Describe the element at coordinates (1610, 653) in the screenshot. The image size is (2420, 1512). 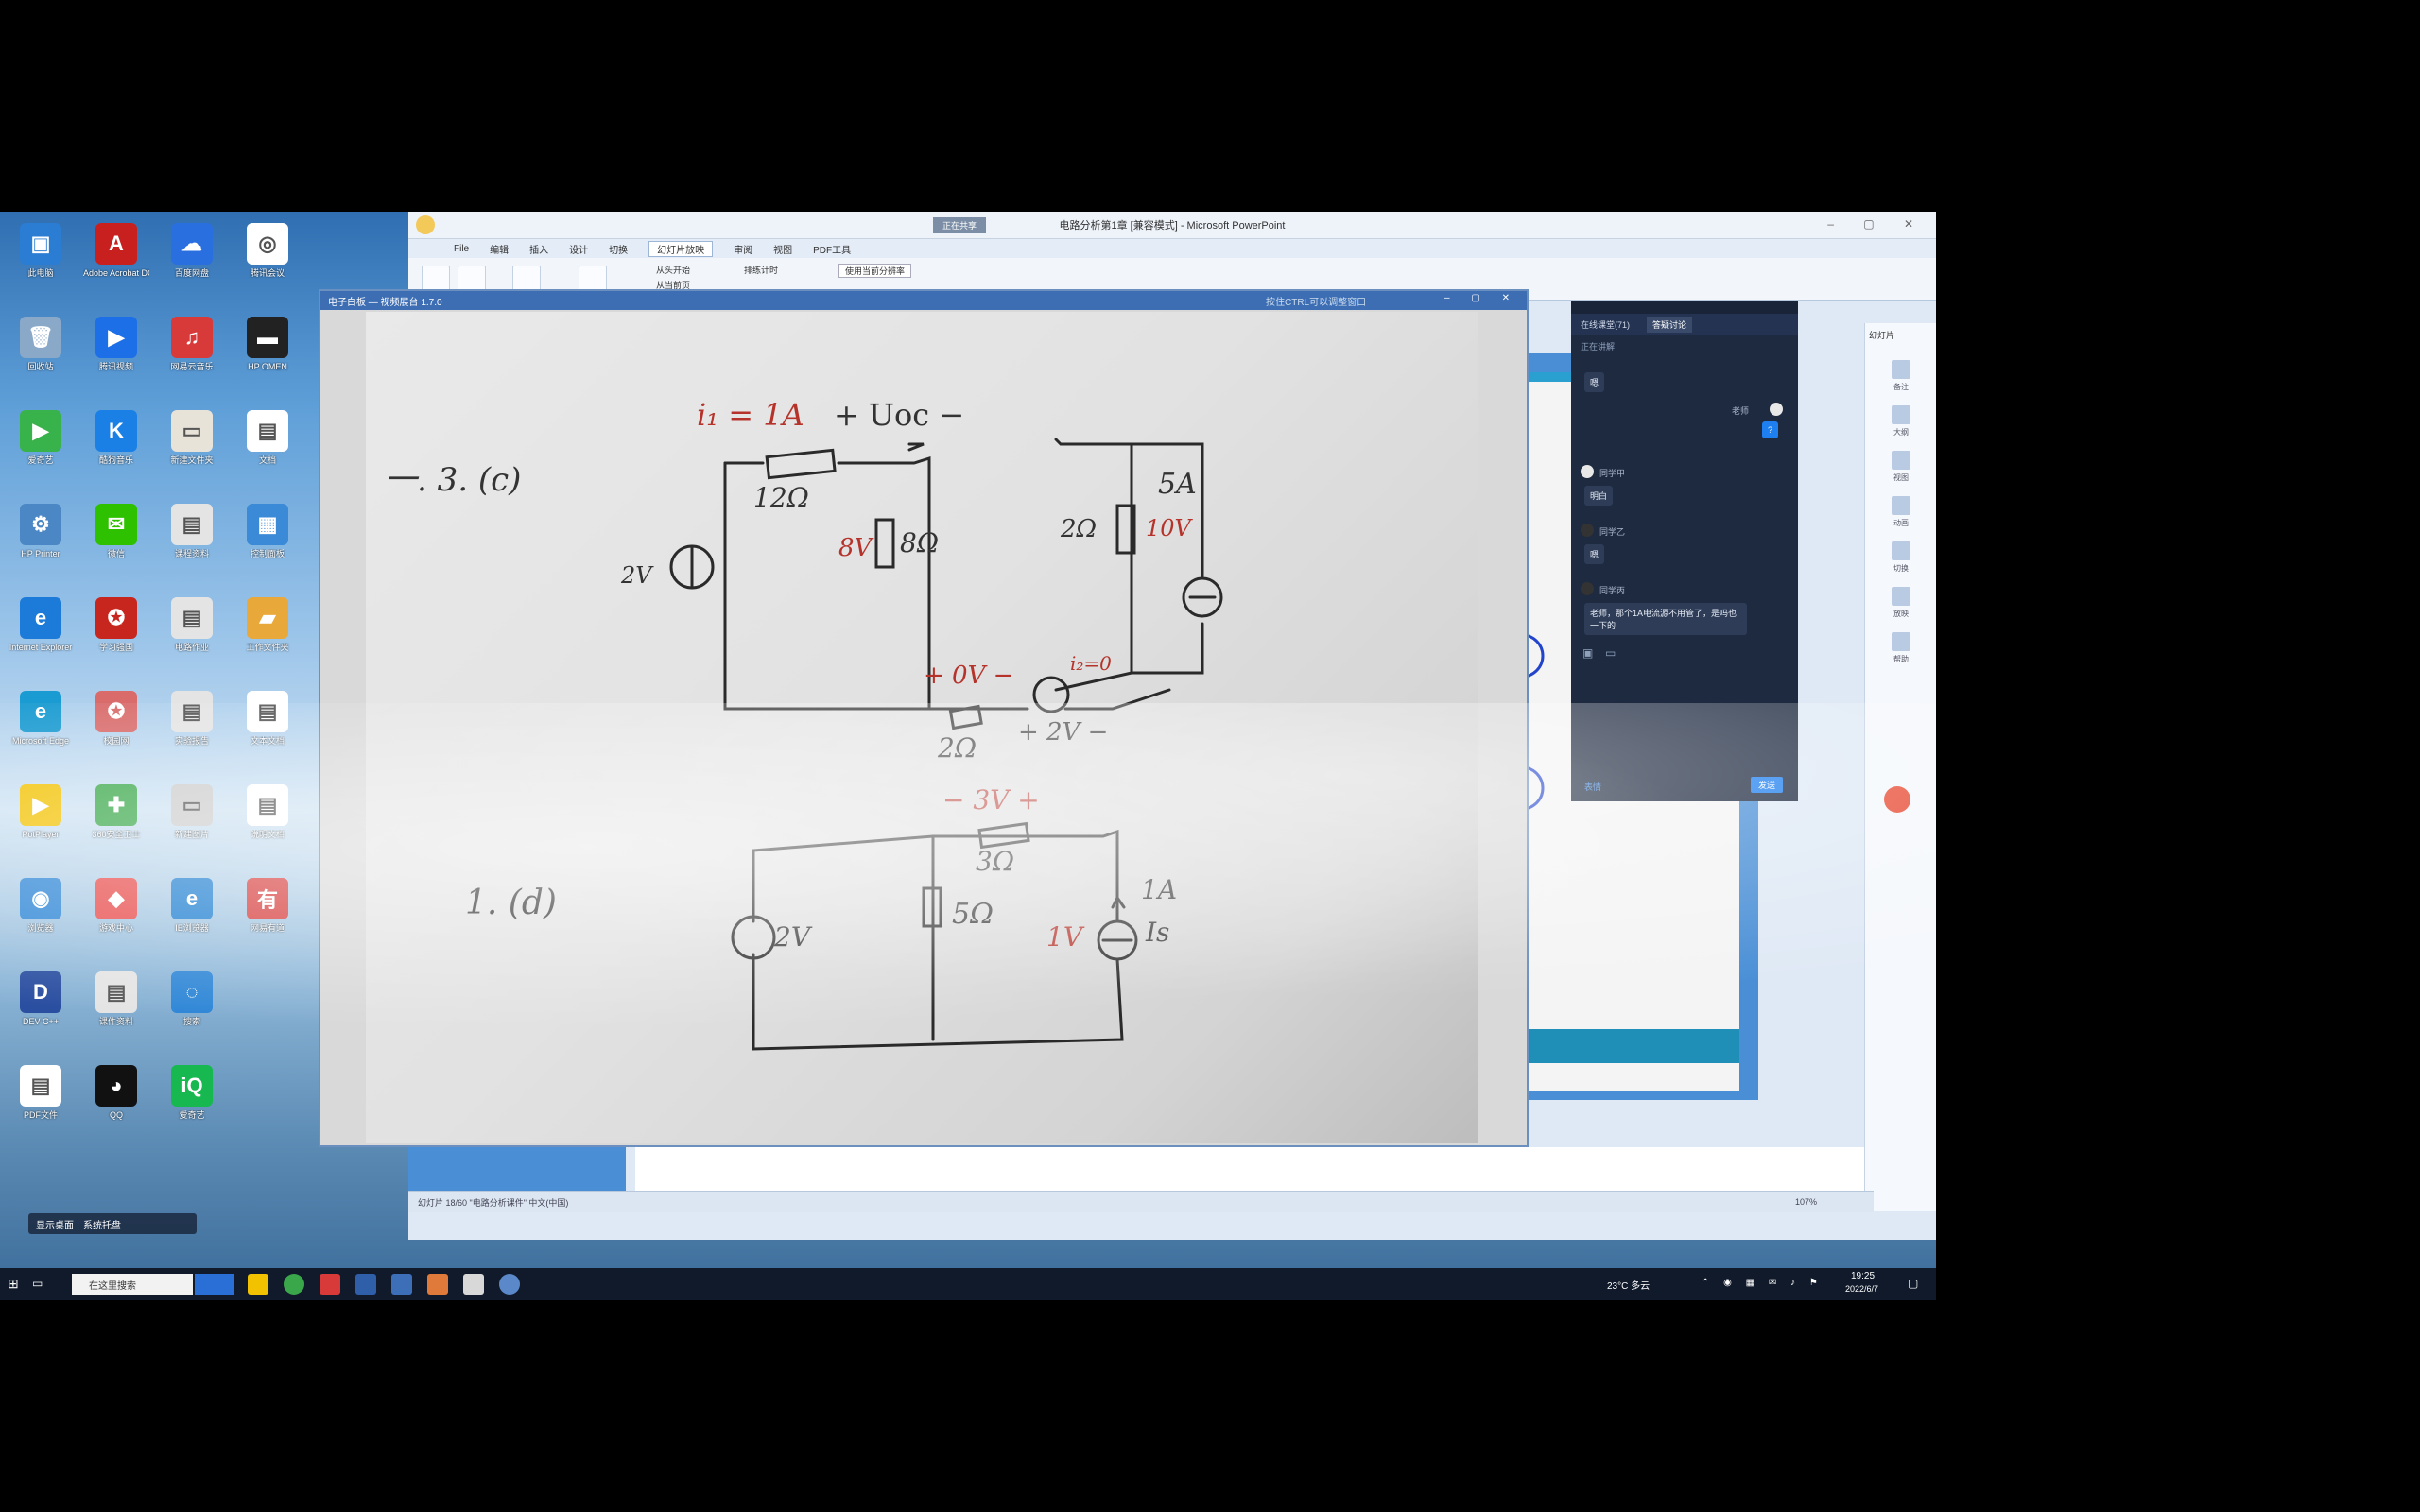
I see `folder-icon: ▭` at that location.